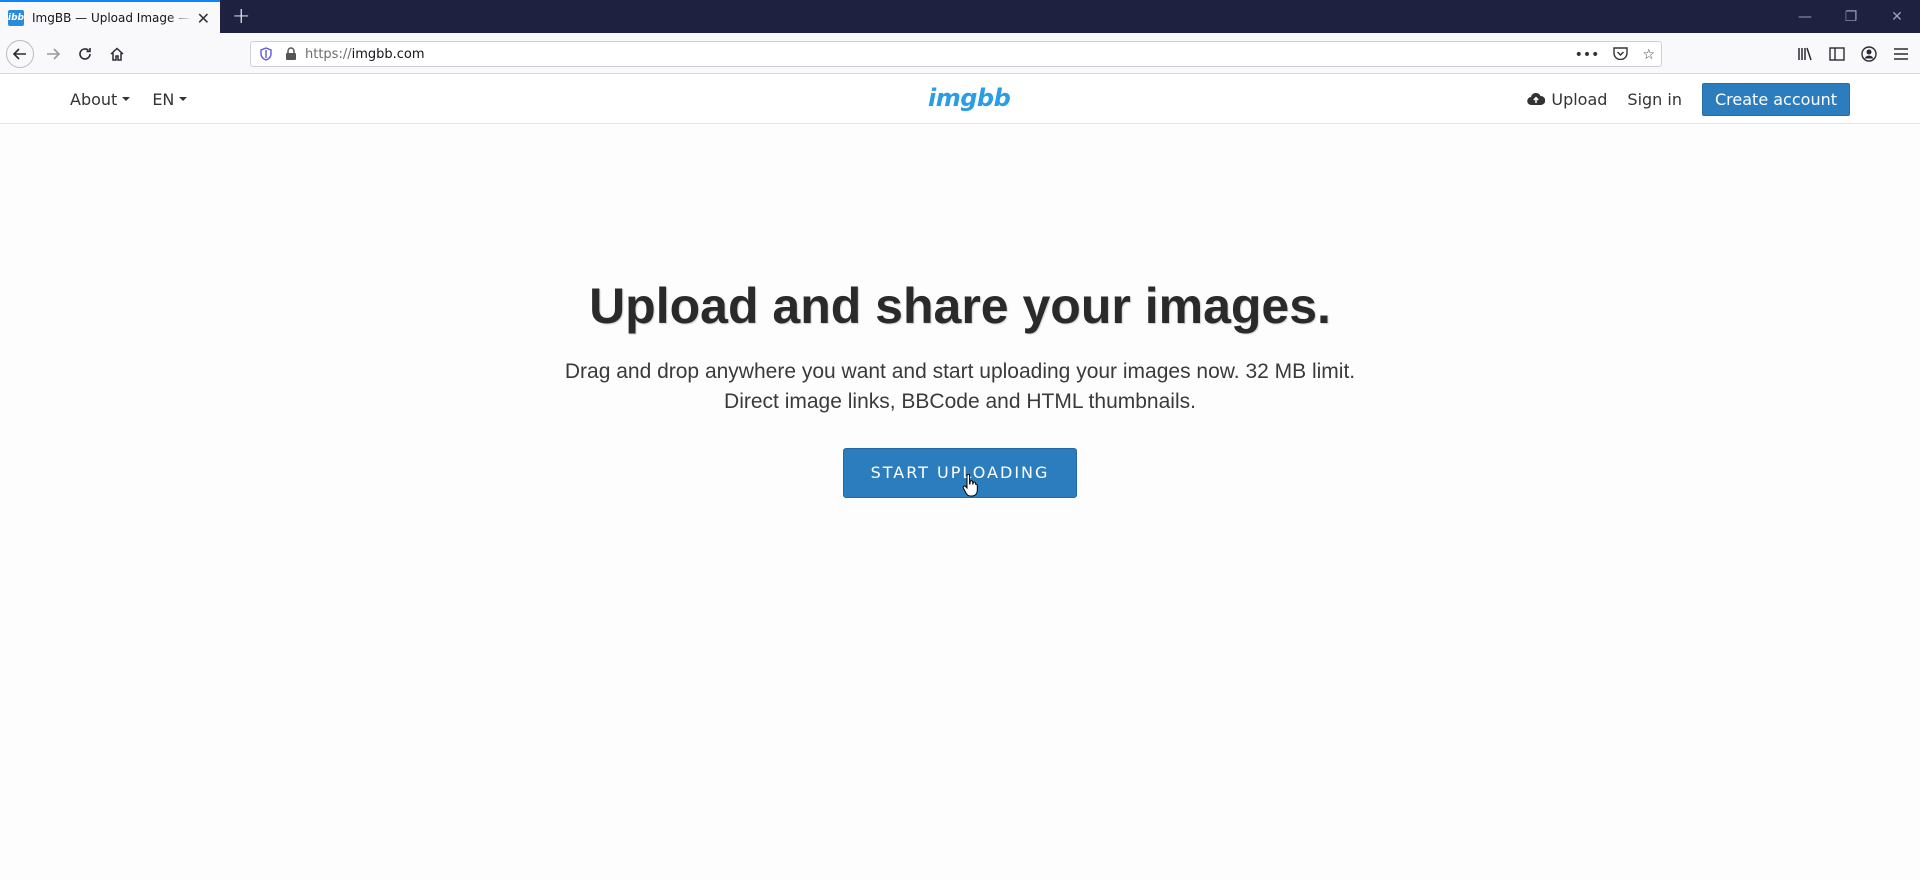 This screenshot has height=880, width=1920. Describe the element at coordinates (1851, 16) in the screenshot. I see `restore-icon: ❐` at that location.